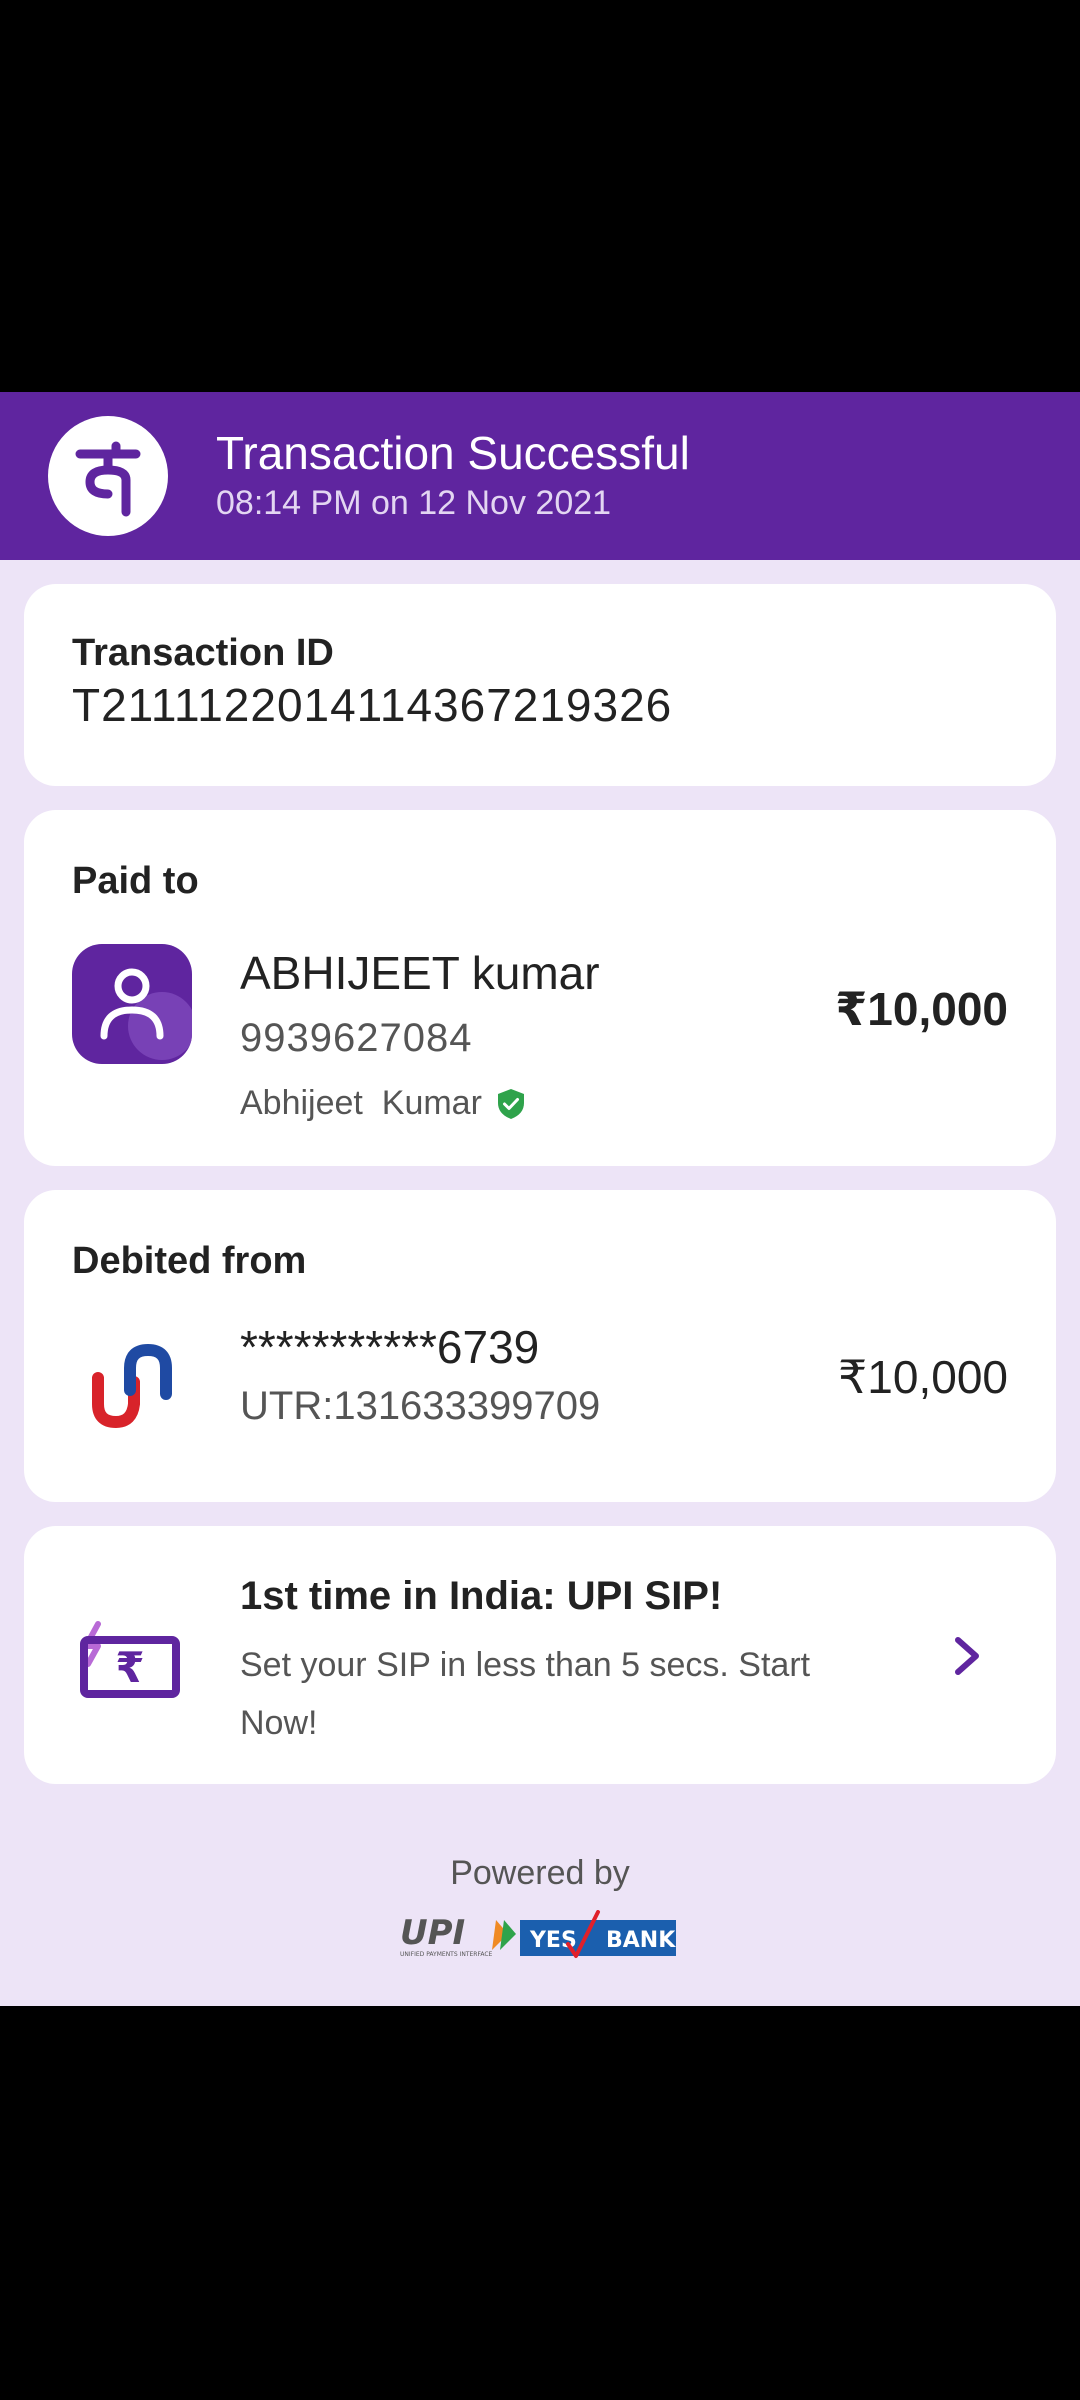  I want to click on transaction-id-value: T2111122014114367219326, so click(372, 705).